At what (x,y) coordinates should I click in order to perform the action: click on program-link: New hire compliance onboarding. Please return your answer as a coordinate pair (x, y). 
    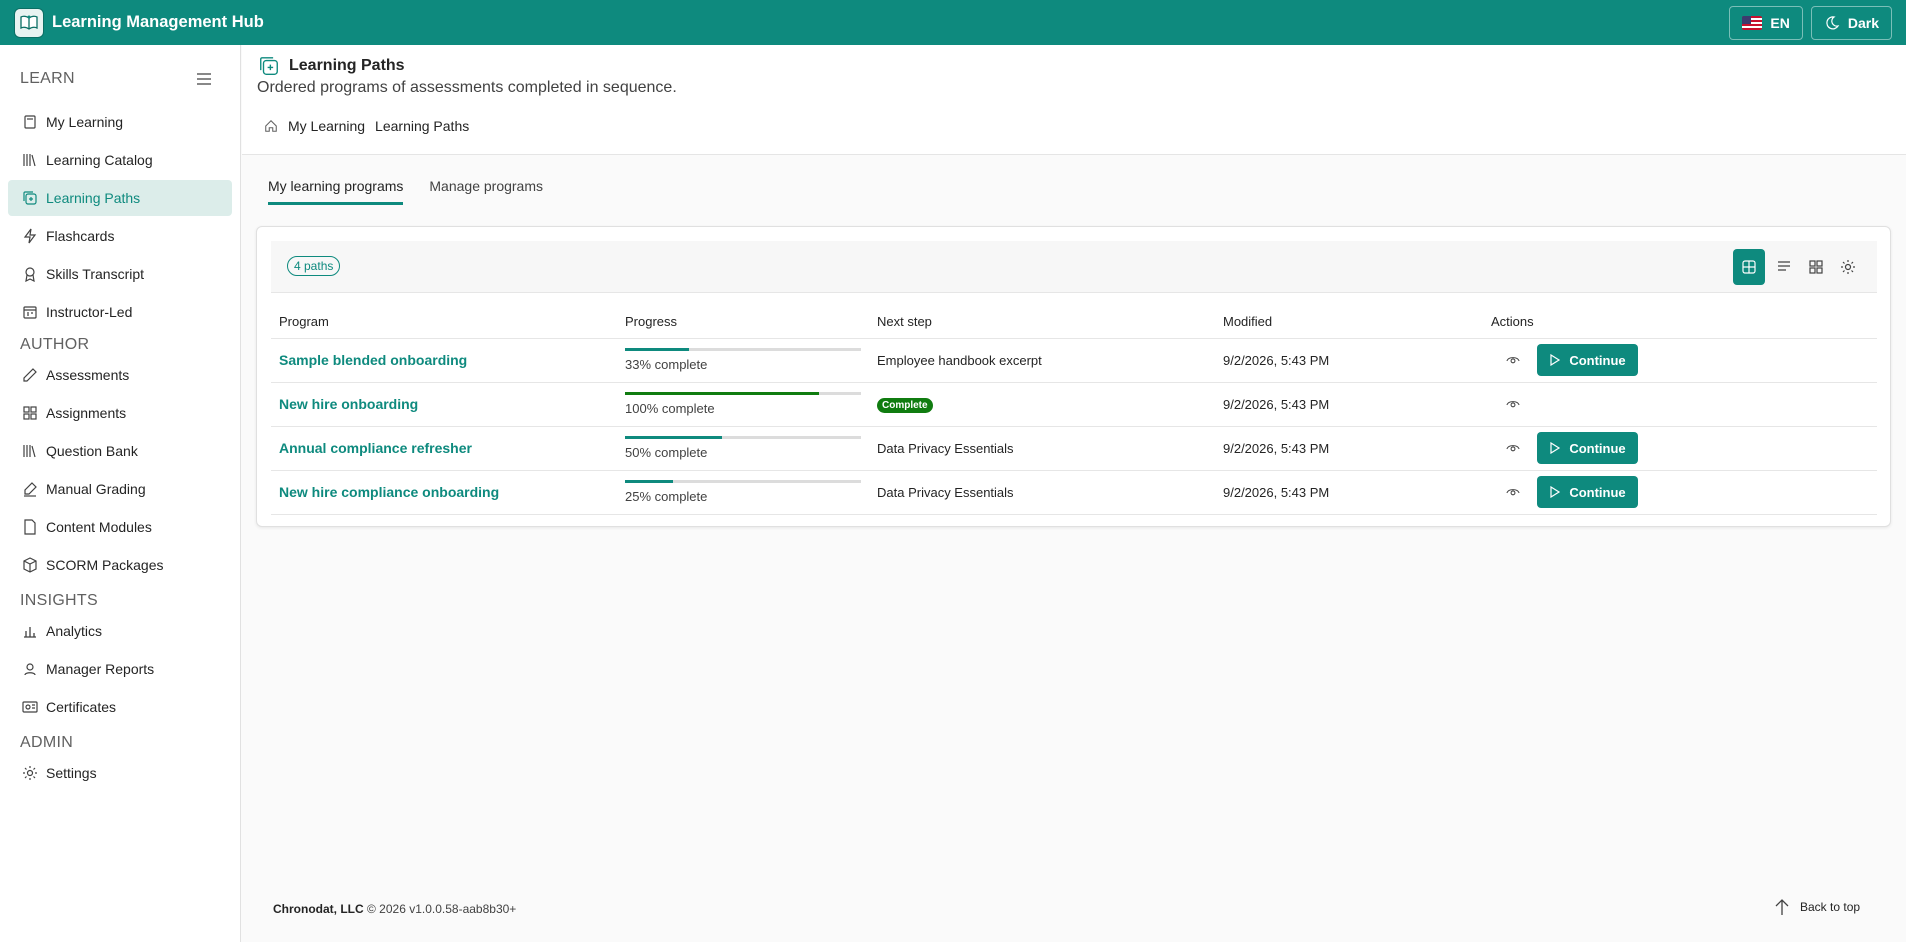
    Looking at the image, I should click on (389, 492).